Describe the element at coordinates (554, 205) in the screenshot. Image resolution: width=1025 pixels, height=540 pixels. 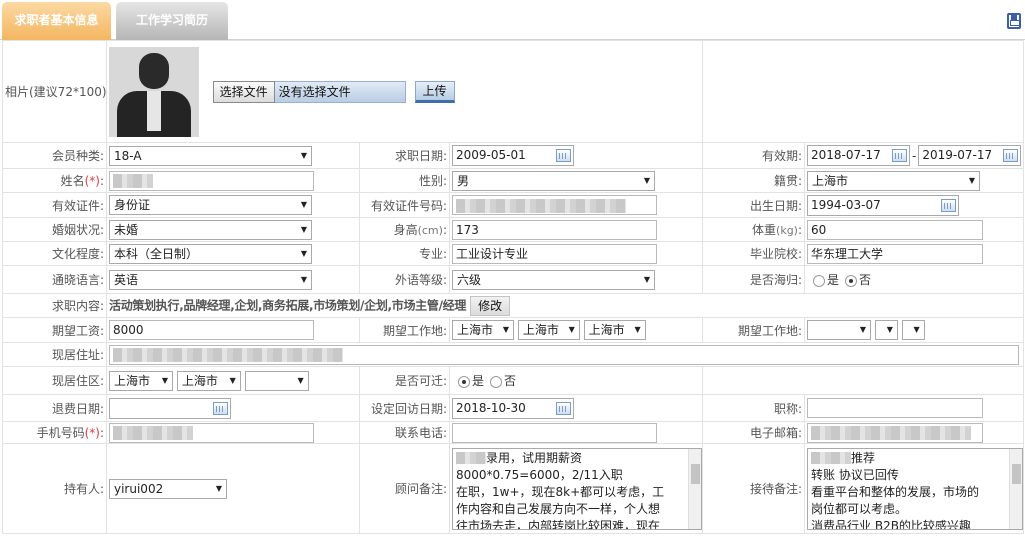
I see `id-number-input` at that location.